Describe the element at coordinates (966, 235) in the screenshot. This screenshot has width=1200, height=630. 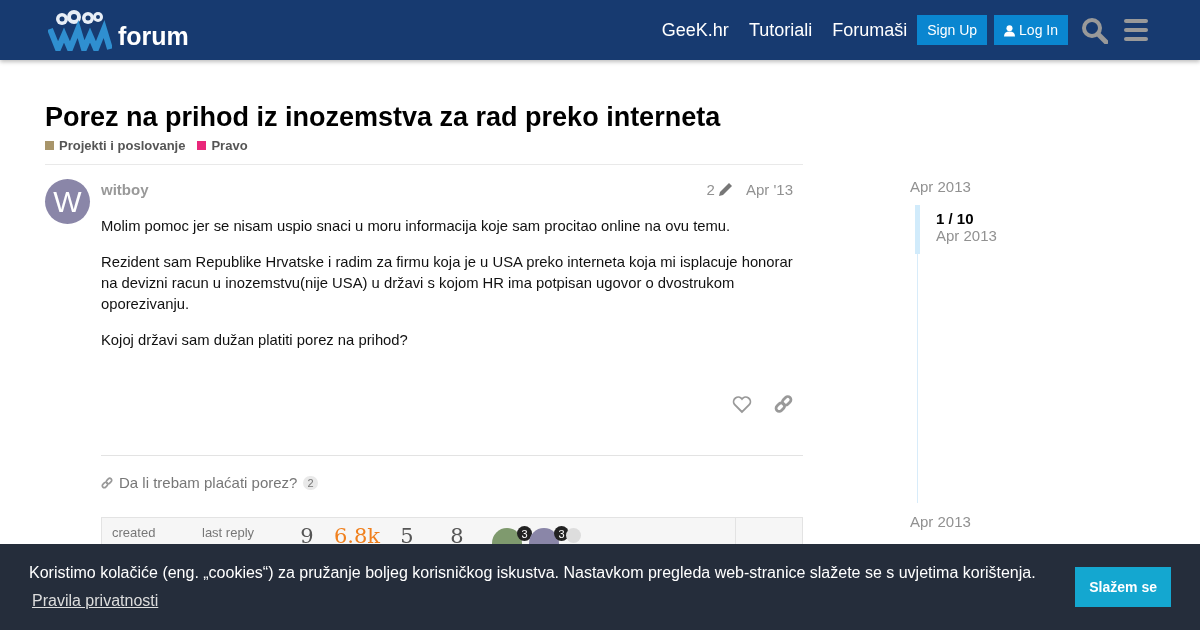
I see `position-date: Apr 2013` at that location.